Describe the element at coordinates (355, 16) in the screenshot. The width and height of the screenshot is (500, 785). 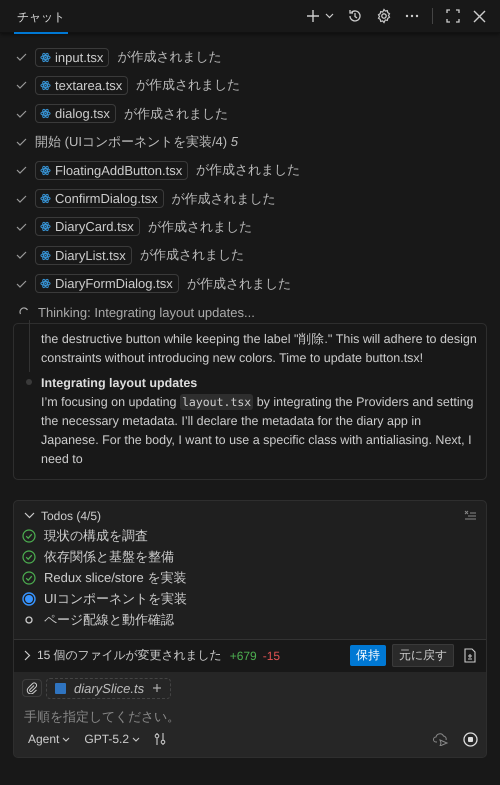
I see `history-icon` at that location.